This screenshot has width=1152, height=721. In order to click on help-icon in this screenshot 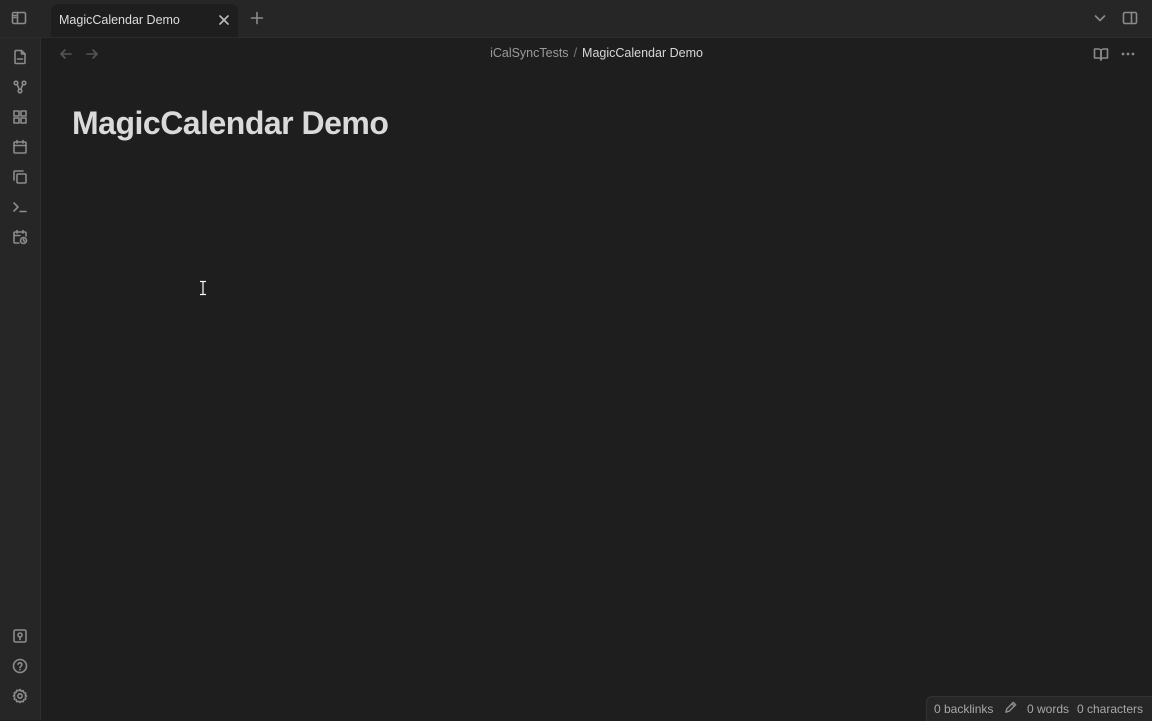, I will do `click(20, 666)`.